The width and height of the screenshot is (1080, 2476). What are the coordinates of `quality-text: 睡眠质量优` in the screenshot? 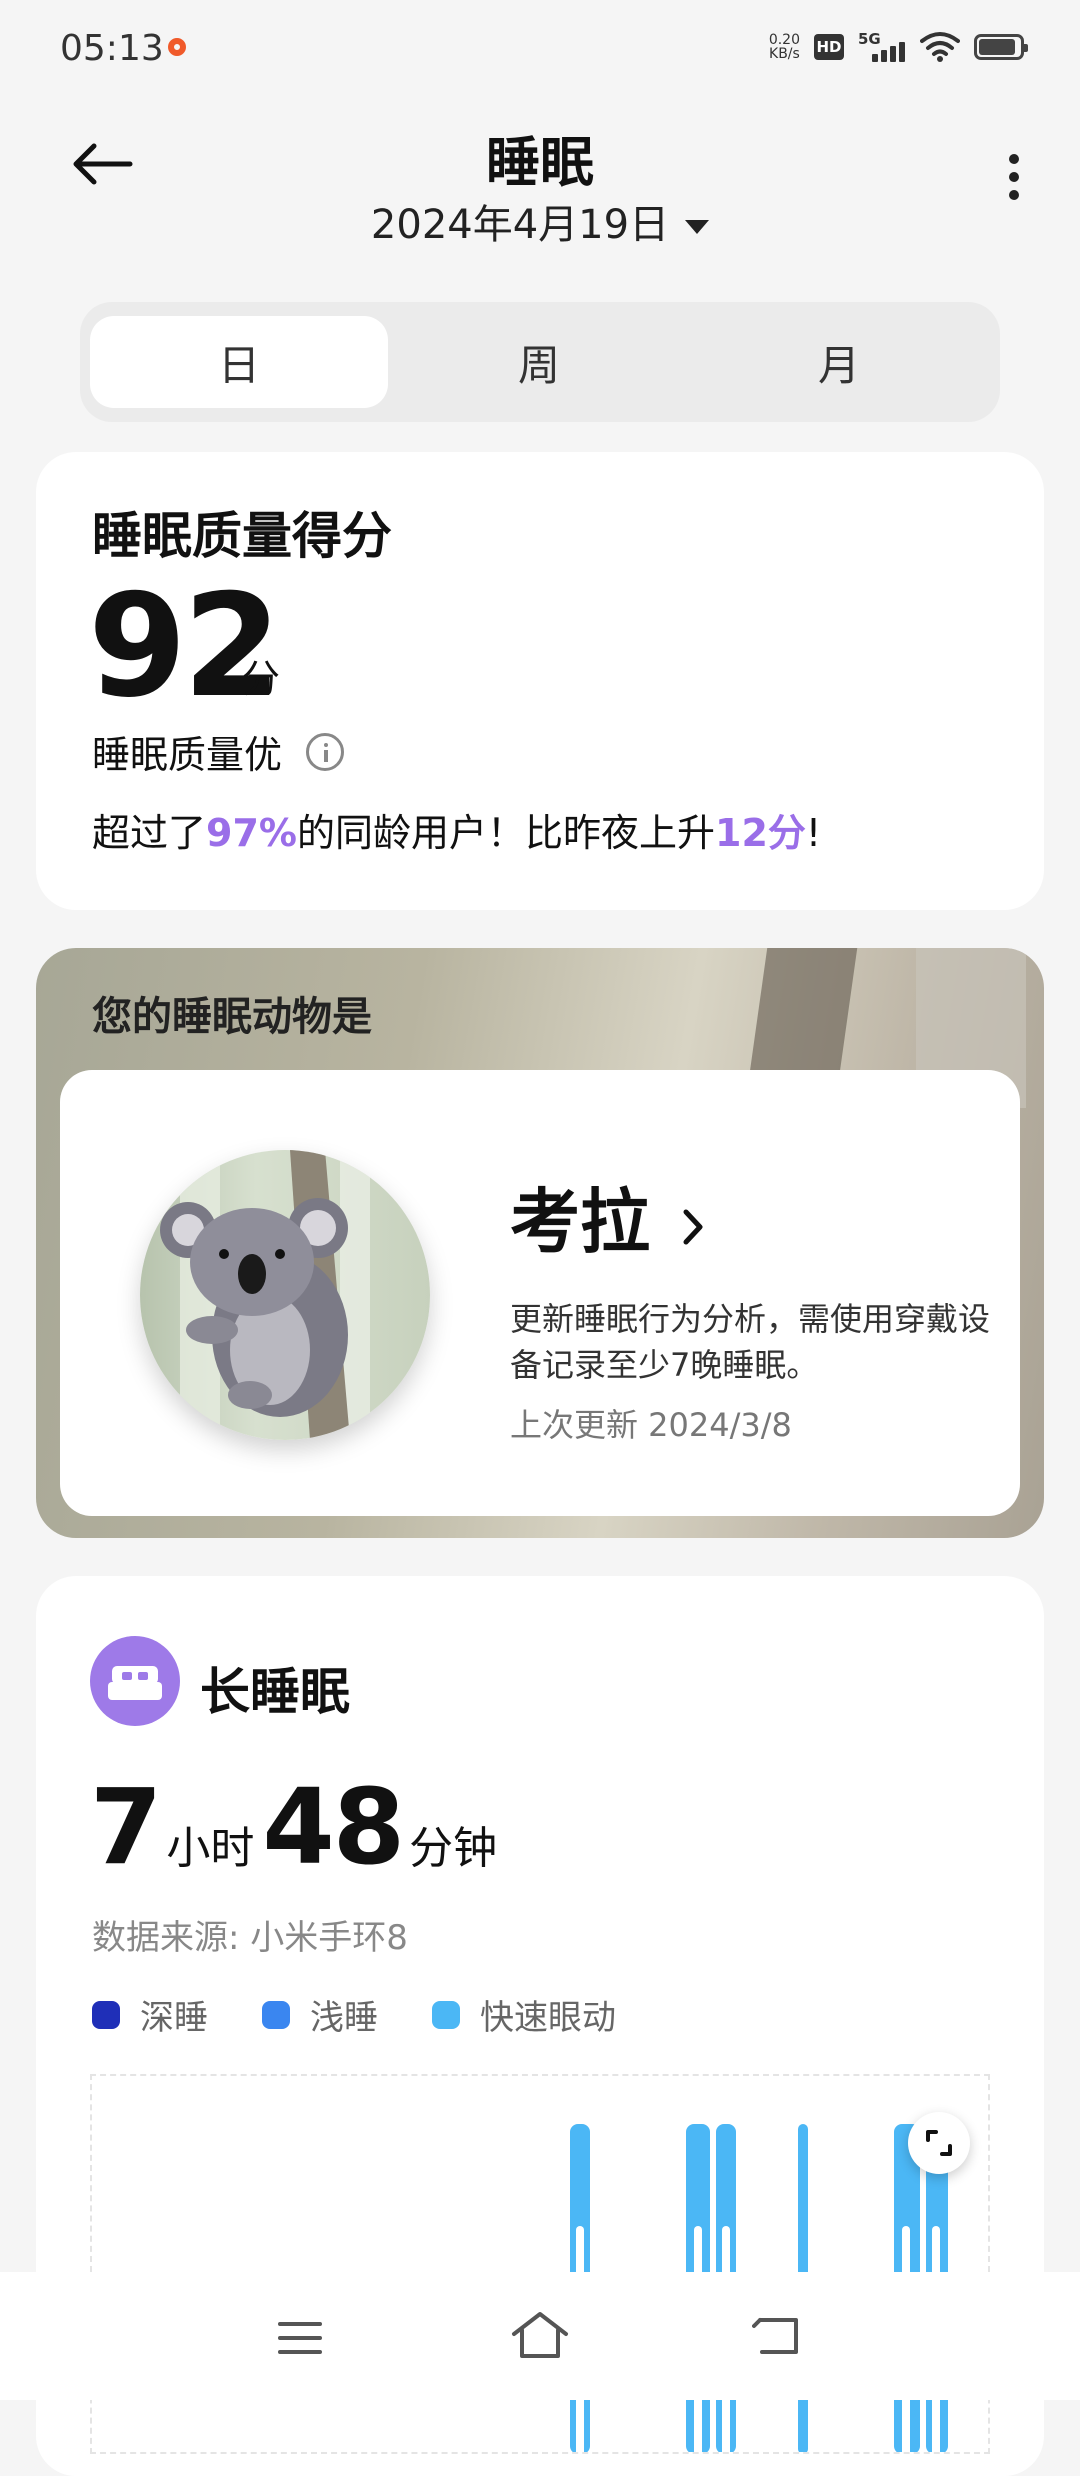 It's located at (187, 755).